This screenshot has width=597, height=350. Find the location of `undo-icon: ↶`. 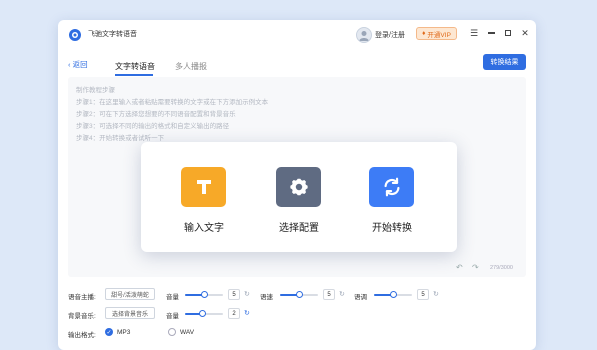

undo-icon: ↶ is located at coordinates (459, 267).